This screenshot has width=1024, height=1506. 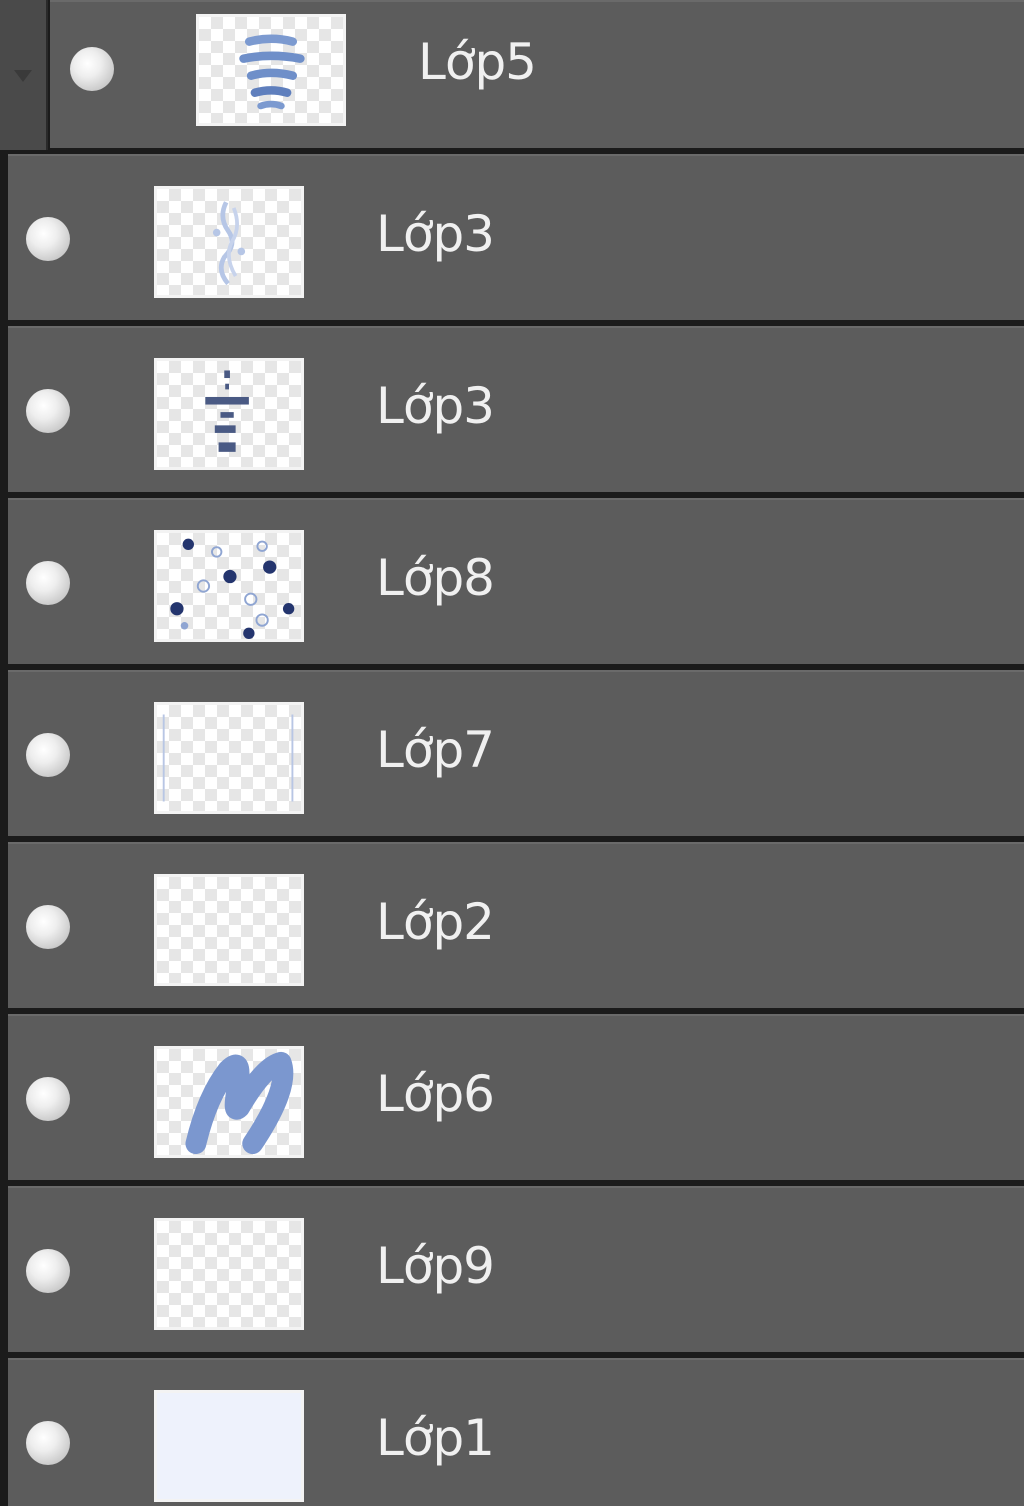 I want to click on layer-row-lop6: Lớp6, so click(x=516, y=1097).